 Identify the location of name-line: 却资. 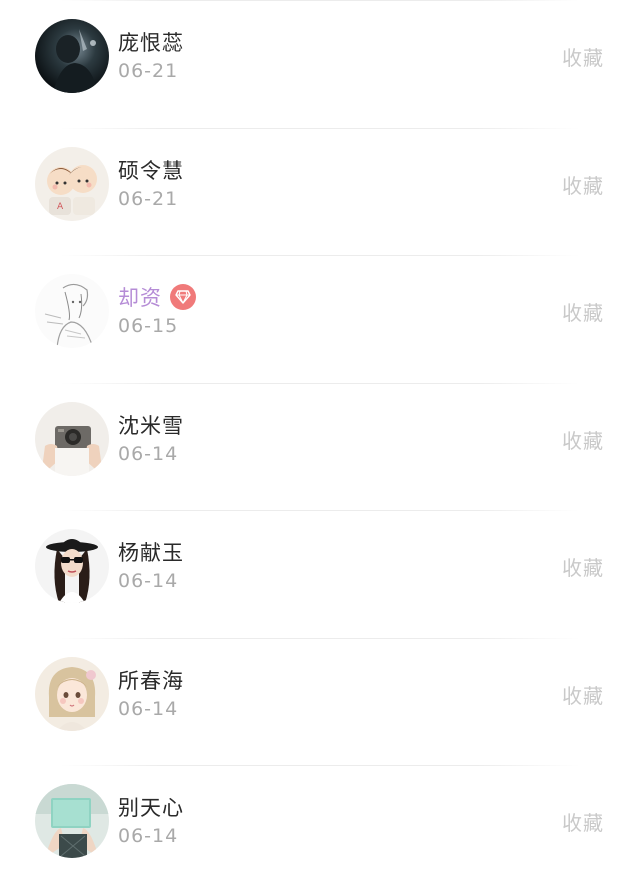
(157, 297).